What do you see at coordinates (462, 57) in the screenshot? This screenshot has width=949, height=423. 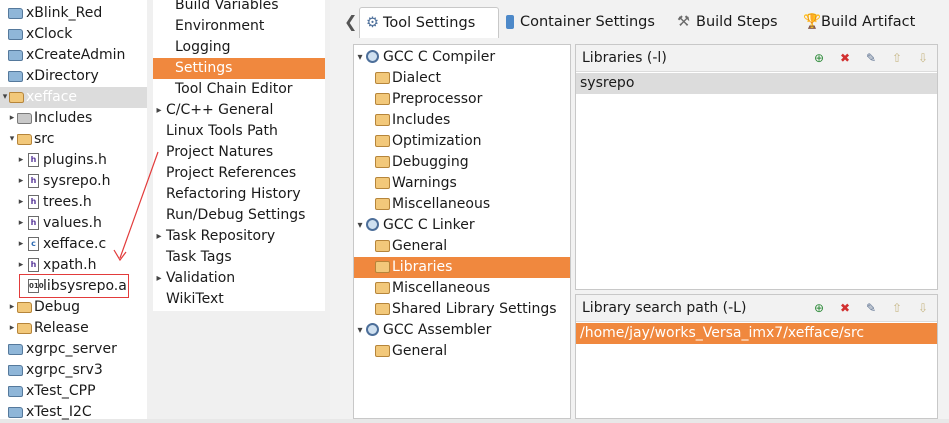 I see `tree-item-gcc-c-compiler: ▾ GCC C Compiler` at bounding box center [462, 57].